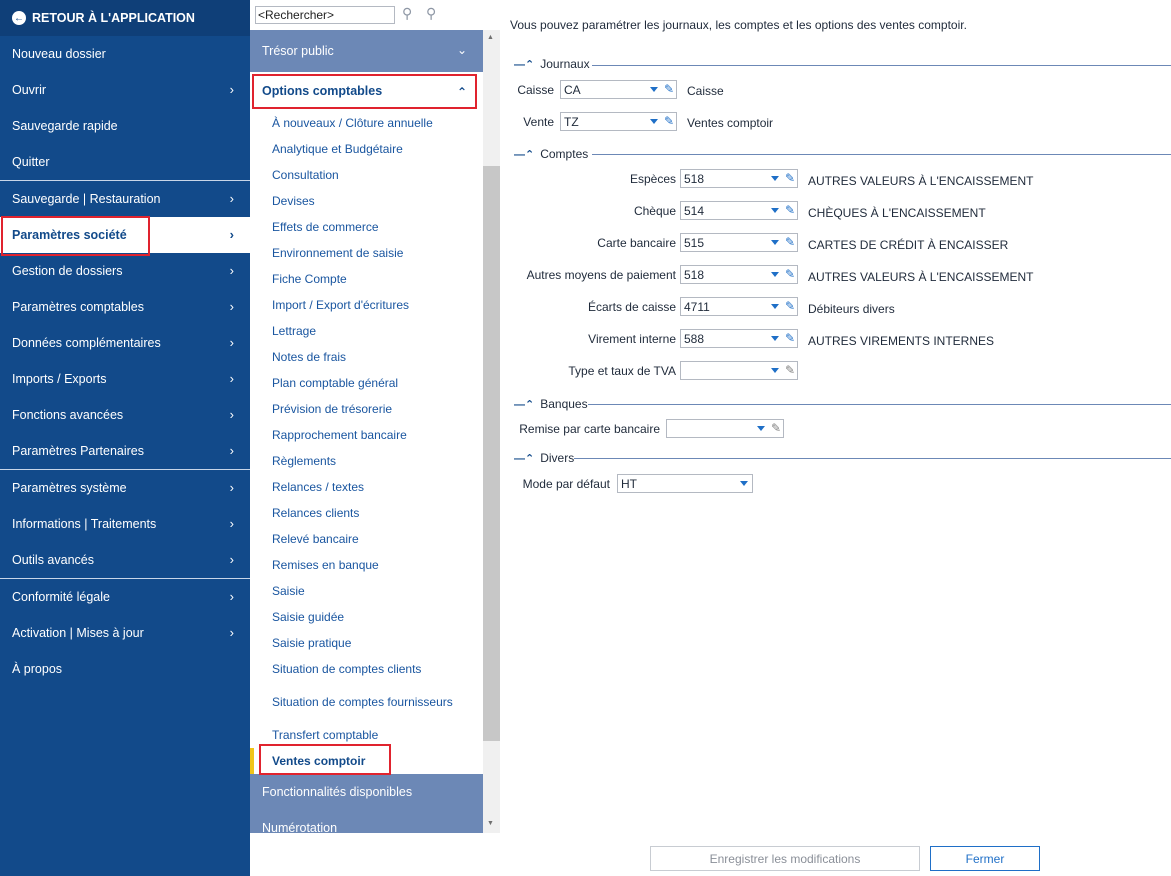 The height and width of the screenshot is (876, 1171). I want to click on tree-item: Rapprochement bancaire, so click(366, 435).